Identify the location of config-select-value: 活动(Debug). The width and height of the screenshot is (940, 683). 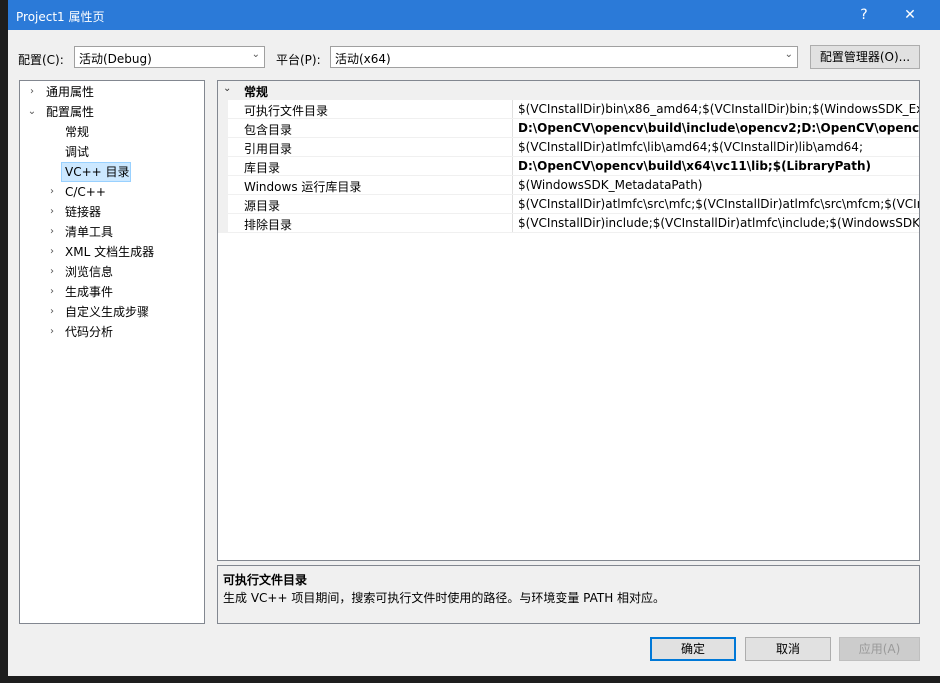
(115, 59).